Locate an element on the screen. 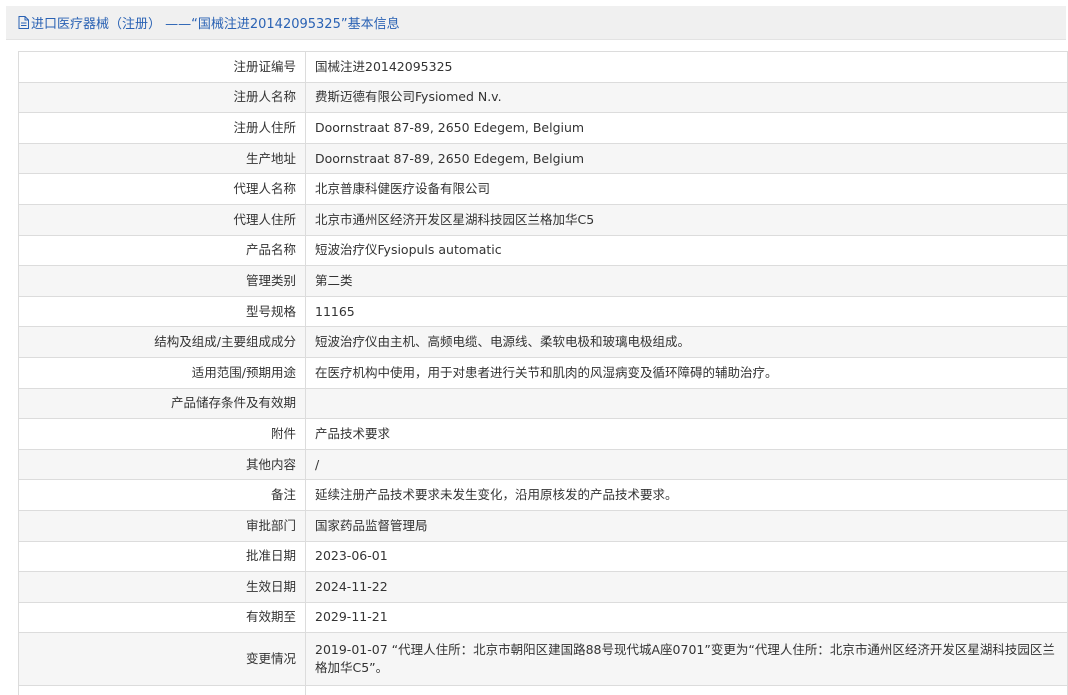 The height and width of the screenshot is (695, 1068). table-row: 管理类别 第二类 is located at coordinates (543, 281).